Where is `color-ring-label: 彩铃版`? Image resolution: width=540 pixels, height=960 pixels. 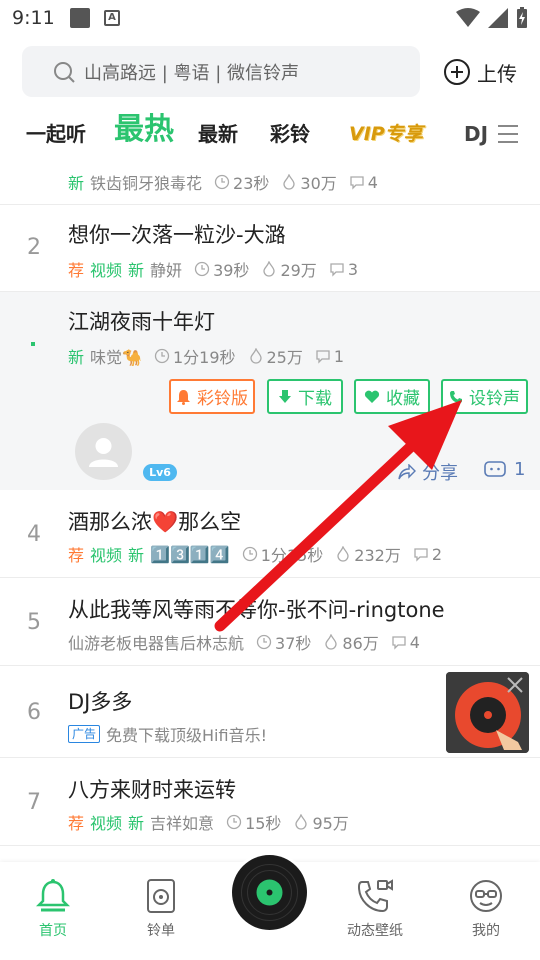 color-ring-label: 彩铃版 is located at coordinates (222, 399).